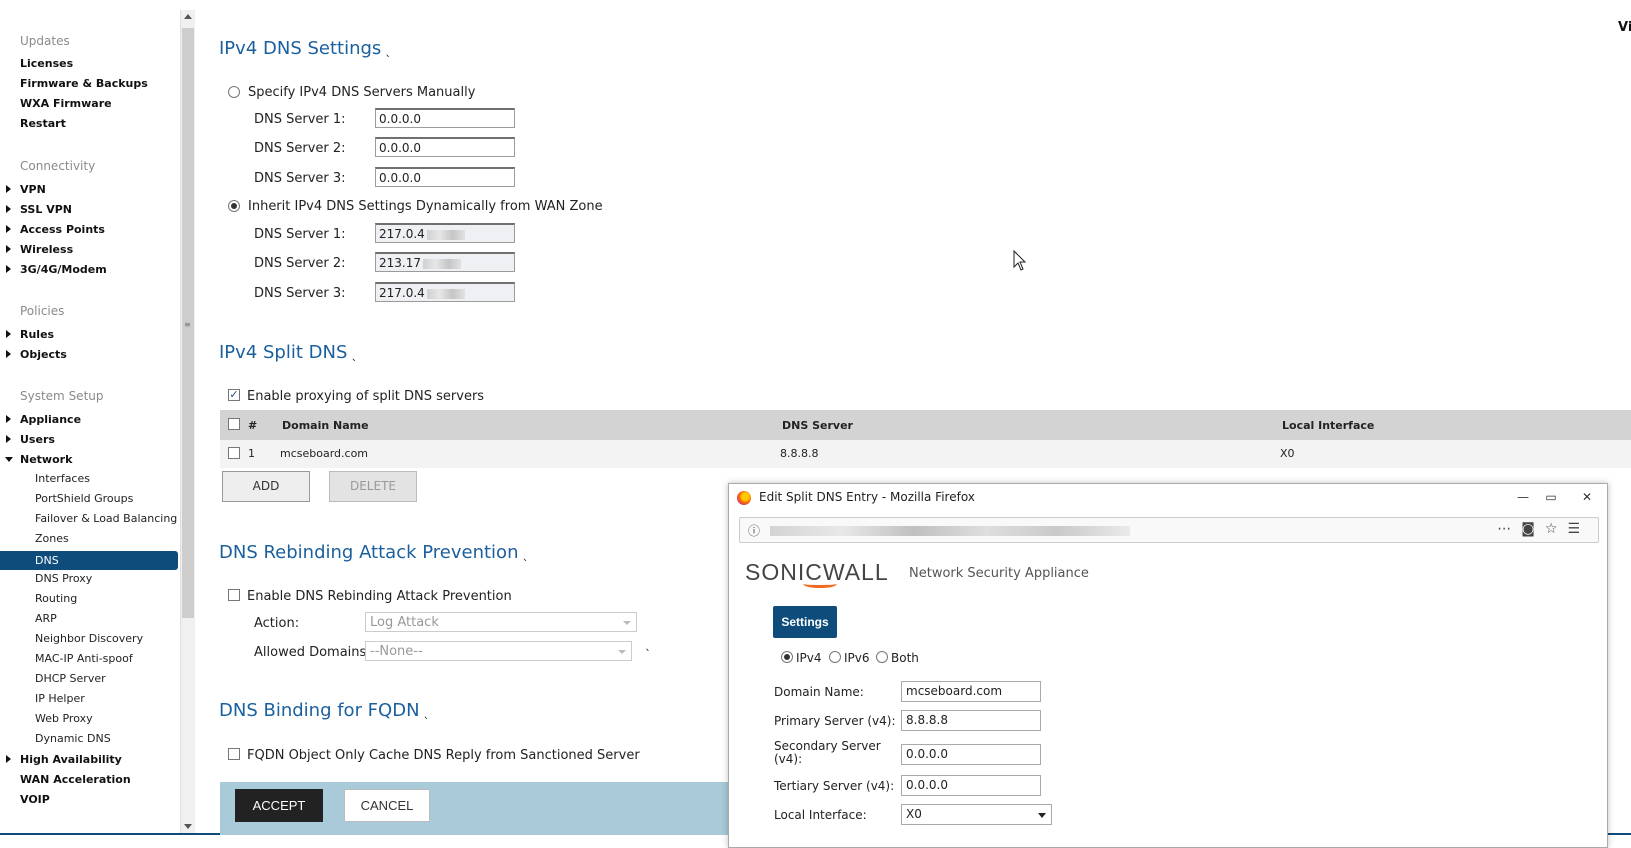 Image resolution: width=1631 pixels, height=848 pixels. What do you see at coordinates (445, 147) in the screenshot?
I see `manual-dns2-input: 0.0.0.0` at bounding box center [445, 147].